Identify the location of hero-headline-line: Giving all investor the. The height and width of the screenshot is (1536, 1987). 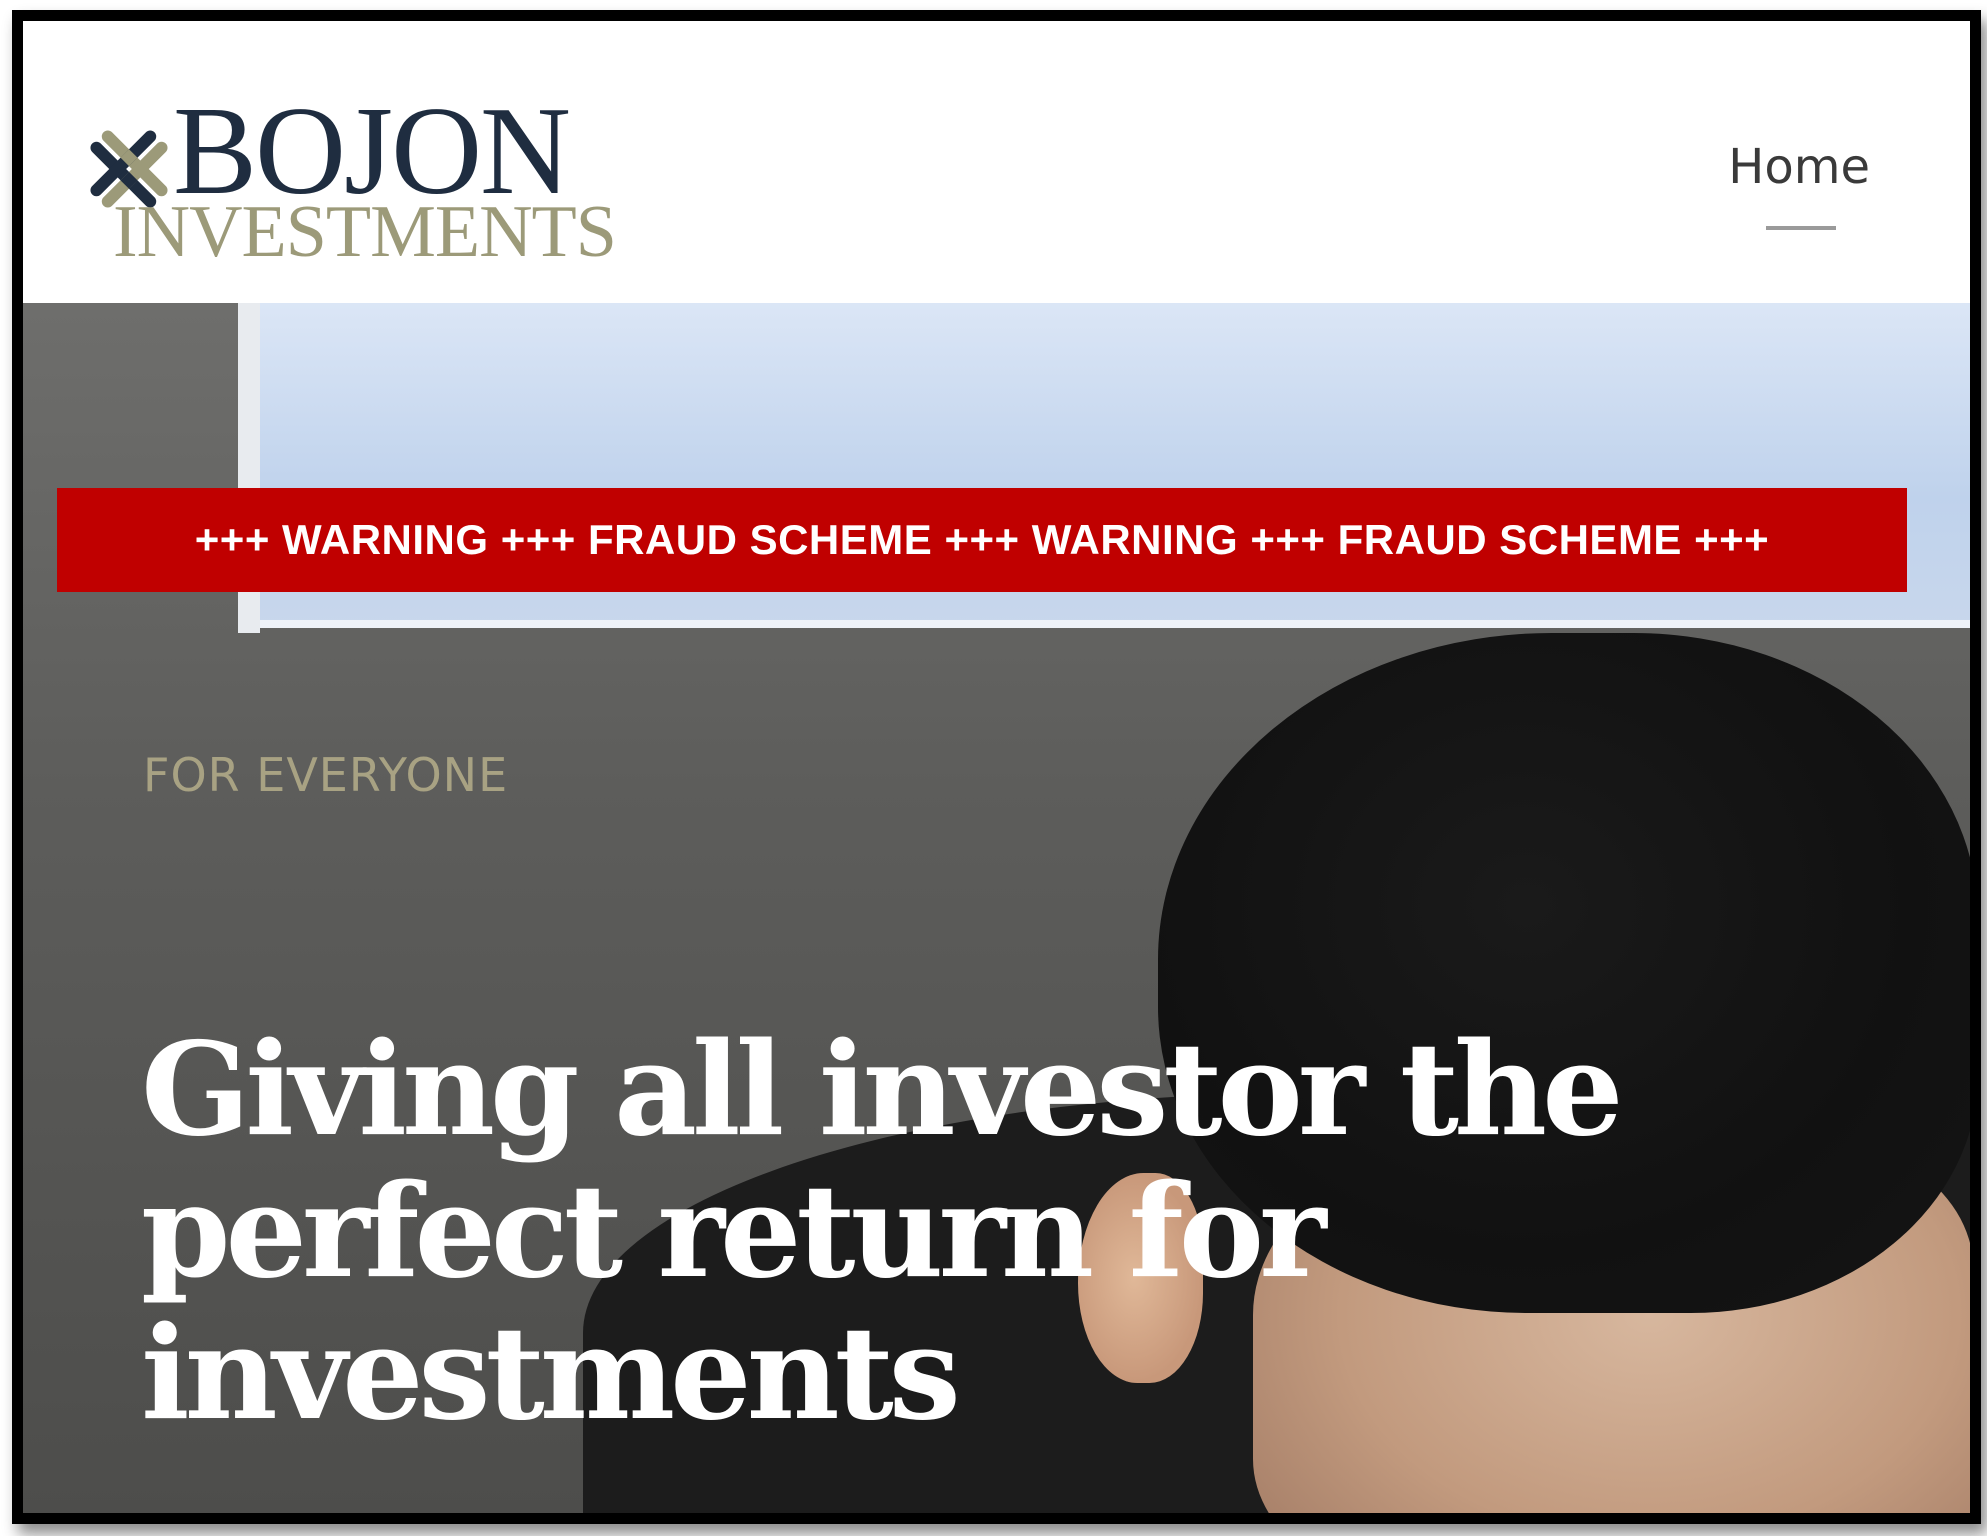
(882, 1089).